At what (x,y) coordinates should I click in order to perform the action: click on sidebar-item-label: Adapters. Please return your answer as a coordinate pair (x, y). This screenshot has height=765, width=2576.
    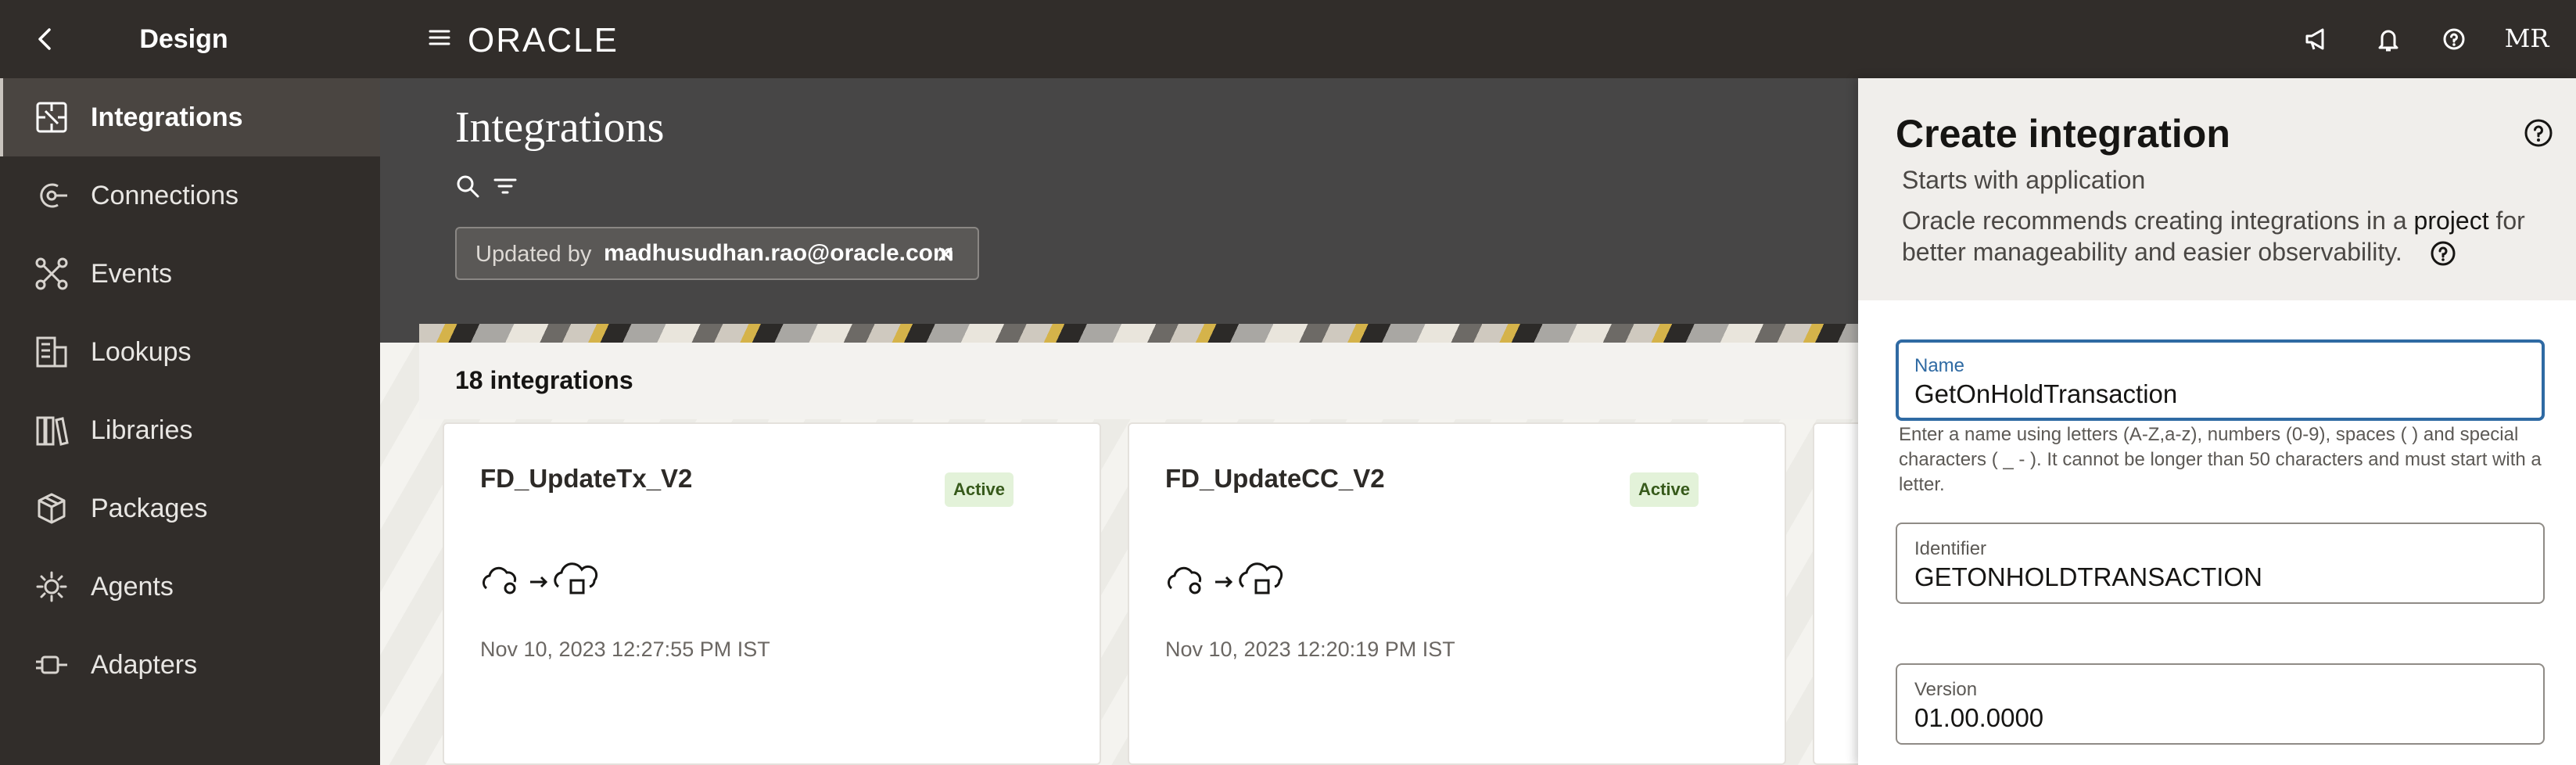
    Looking at the image, I should click on (144, 665).